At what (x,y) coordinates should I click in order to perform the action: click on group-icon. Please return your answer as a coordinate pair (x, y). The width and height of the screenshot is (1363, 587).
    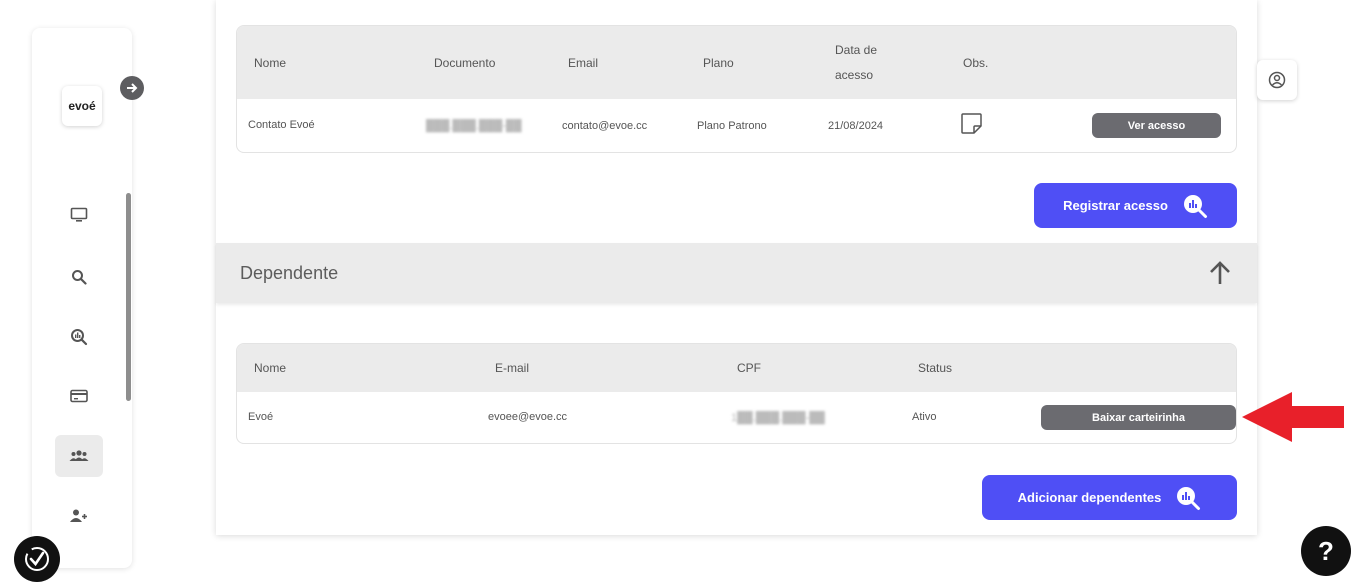
    Looking at the image, I should click on (79, 455).